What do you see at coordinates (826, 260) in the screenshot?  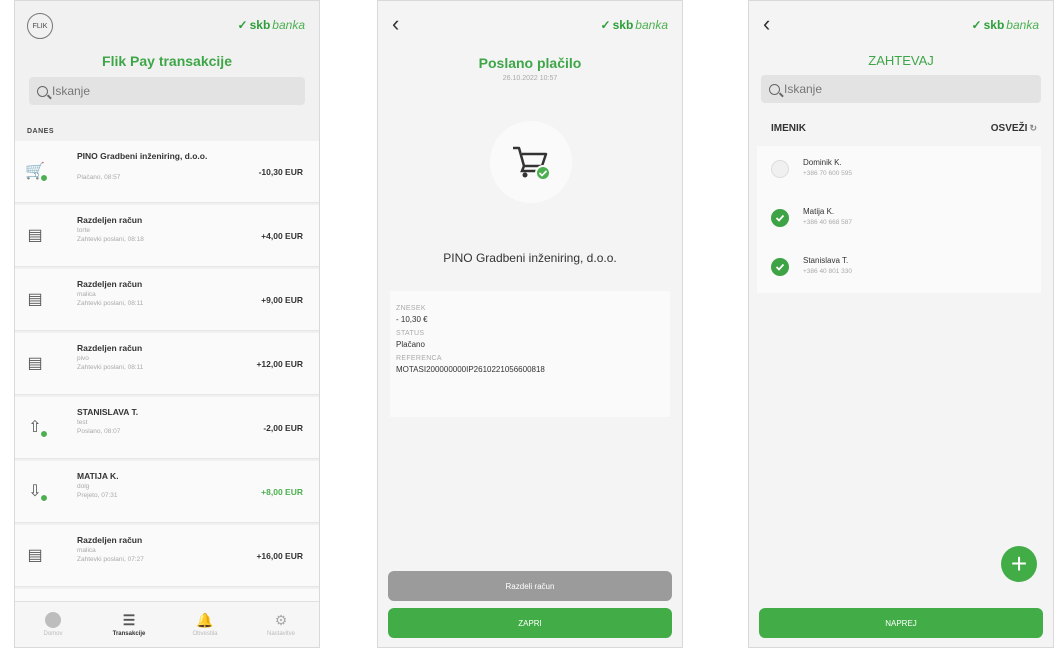 I see `contact-name: Stanislava T.` at bounding box center [826, 260].